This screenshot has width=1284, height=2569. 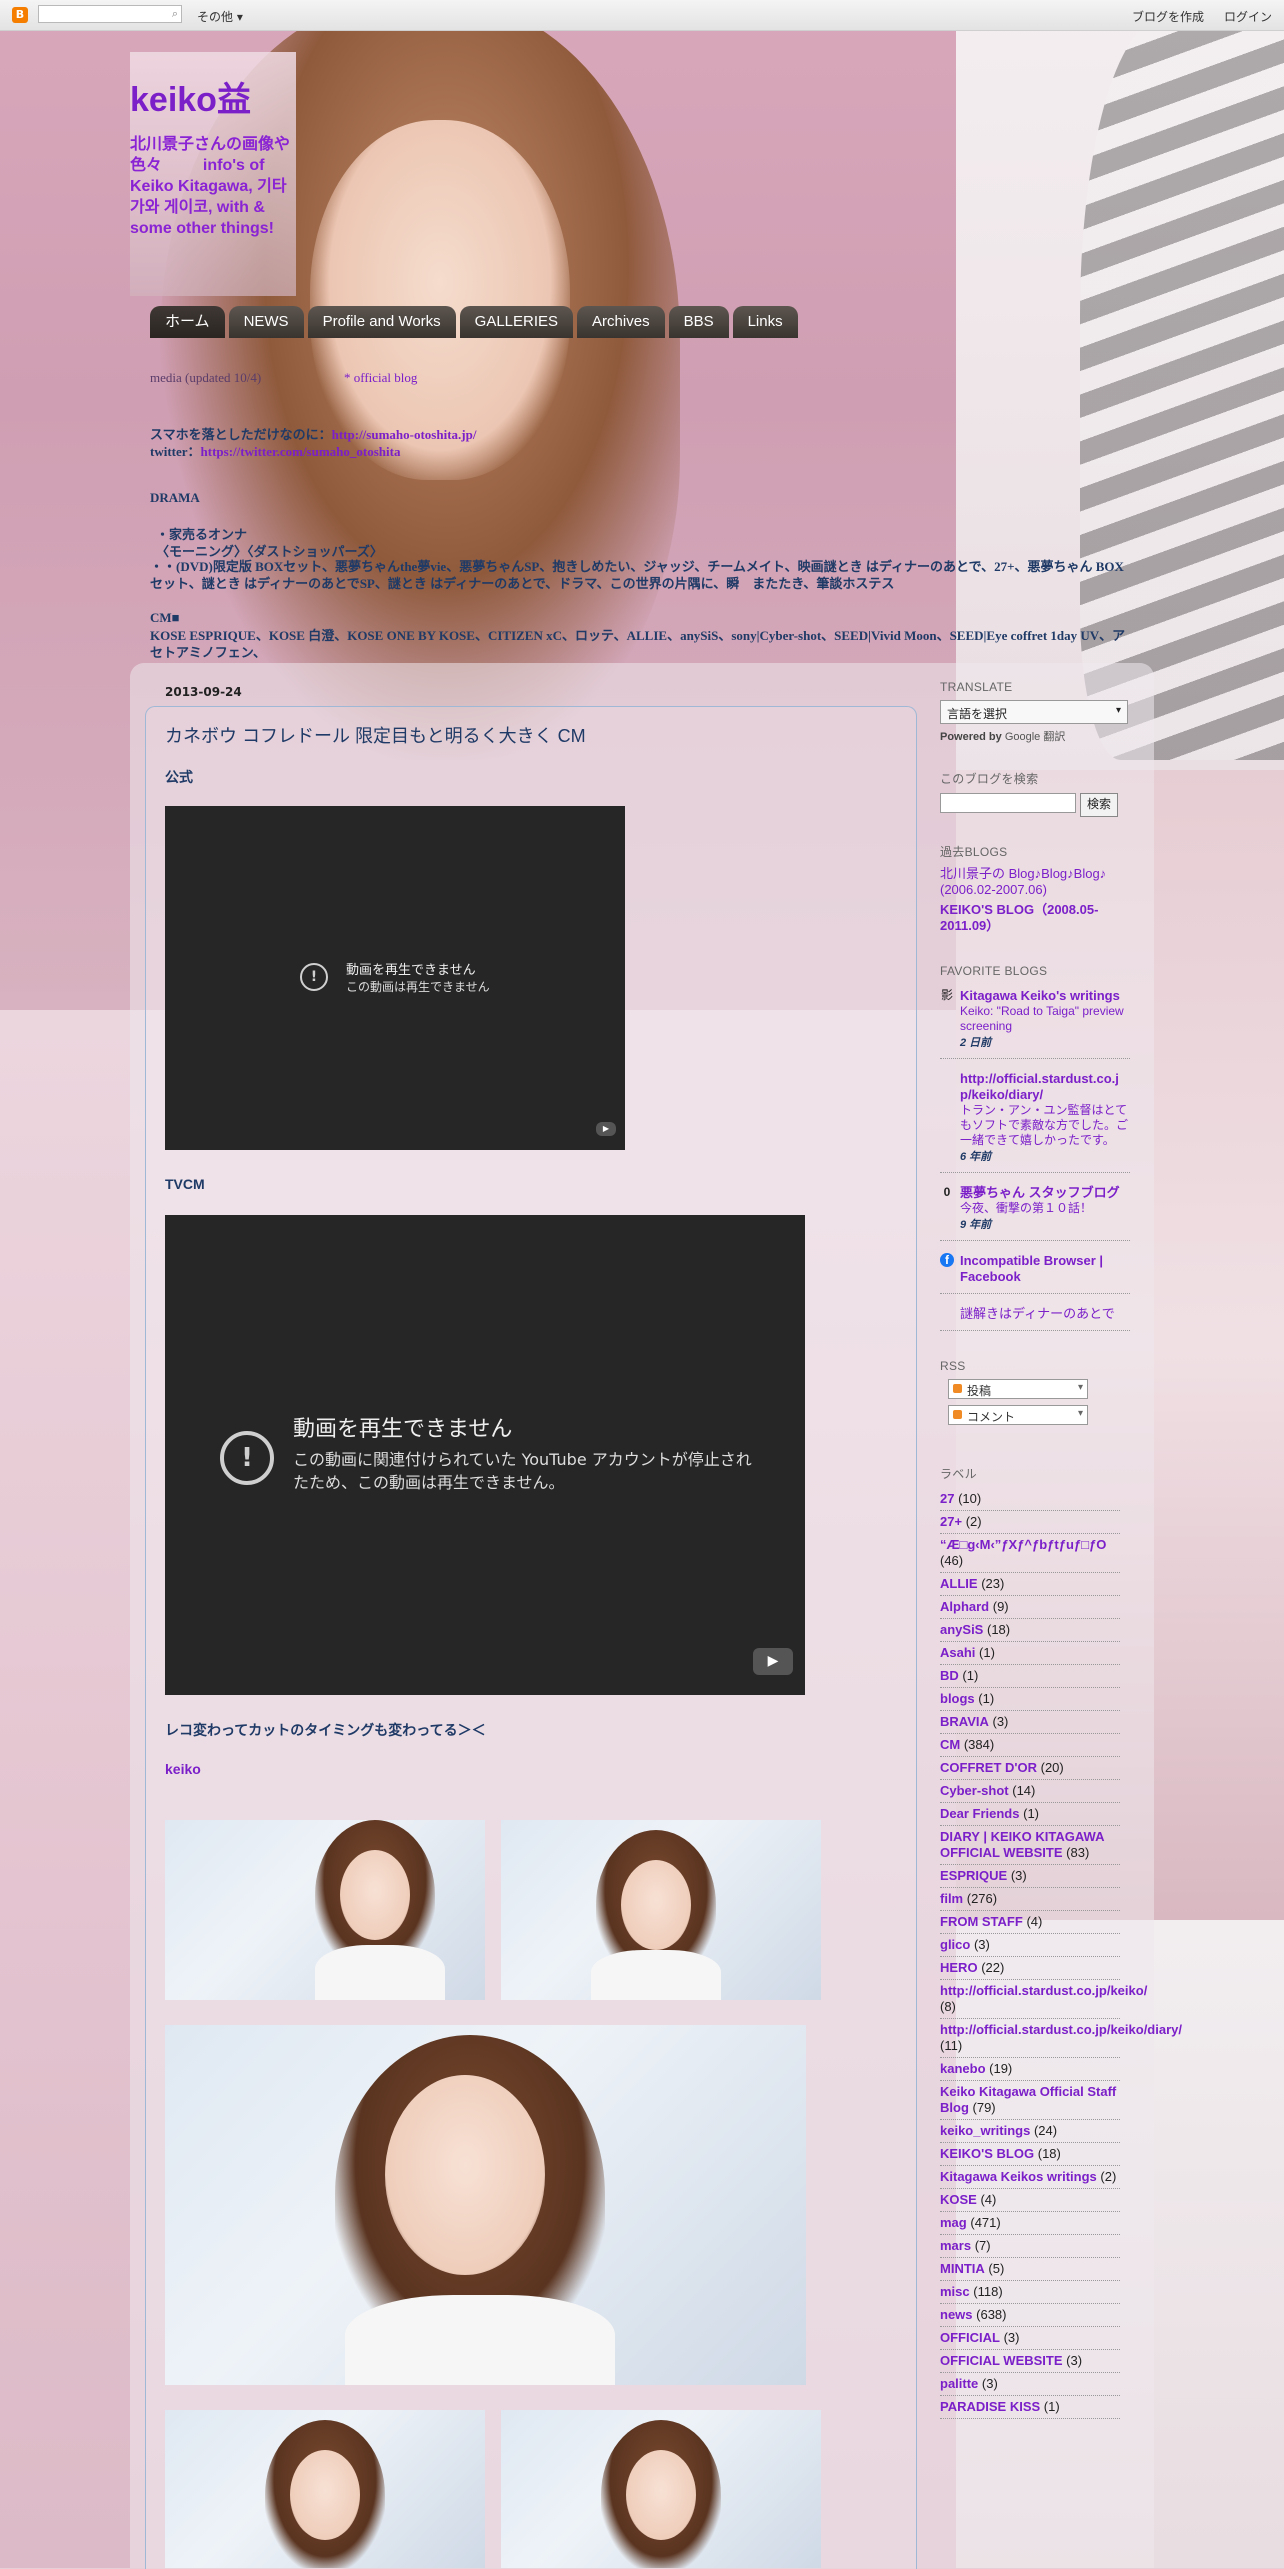 What do you see at coordinates (957, 1698) in the screenshot?
I see `label-link: blogs` at bounding box center [957, 1698].